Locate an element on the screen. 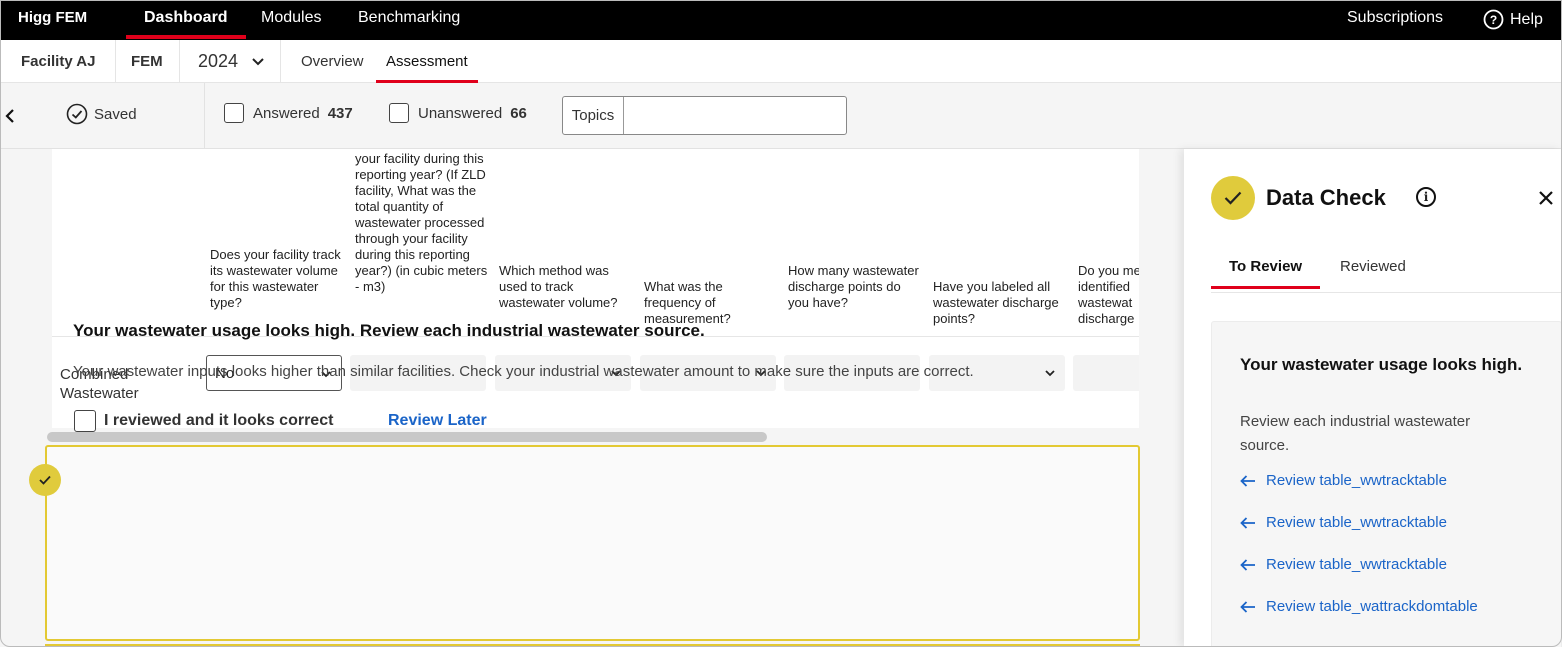  tab-to-review: To Review is located at coordinates (1265, 273).